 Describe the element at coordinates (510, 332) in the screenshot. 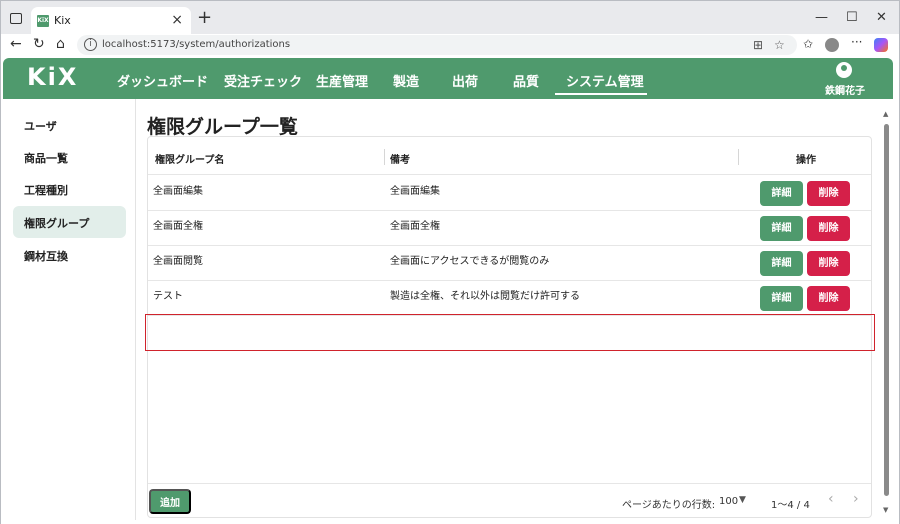

I see `highlight-box` at that location.